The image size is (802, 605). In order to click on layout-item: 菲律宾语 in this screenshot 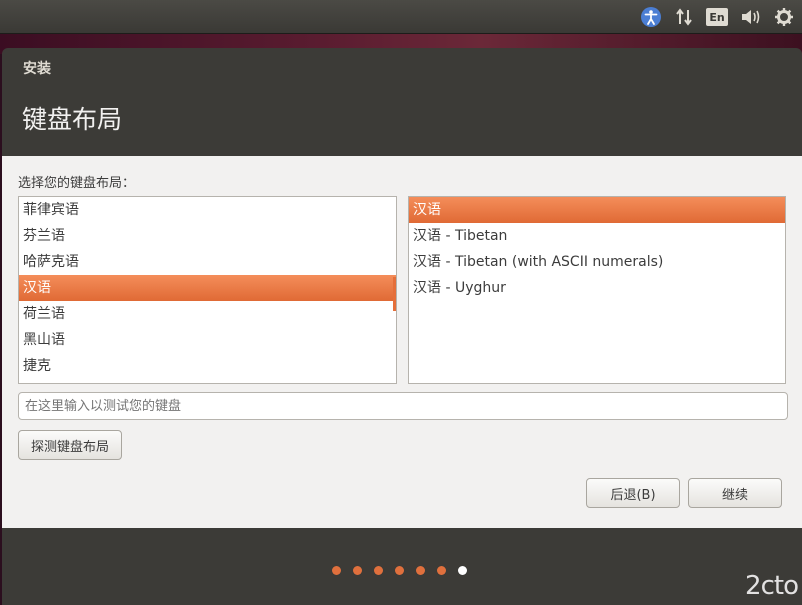, I will do `click(207, 210)`.